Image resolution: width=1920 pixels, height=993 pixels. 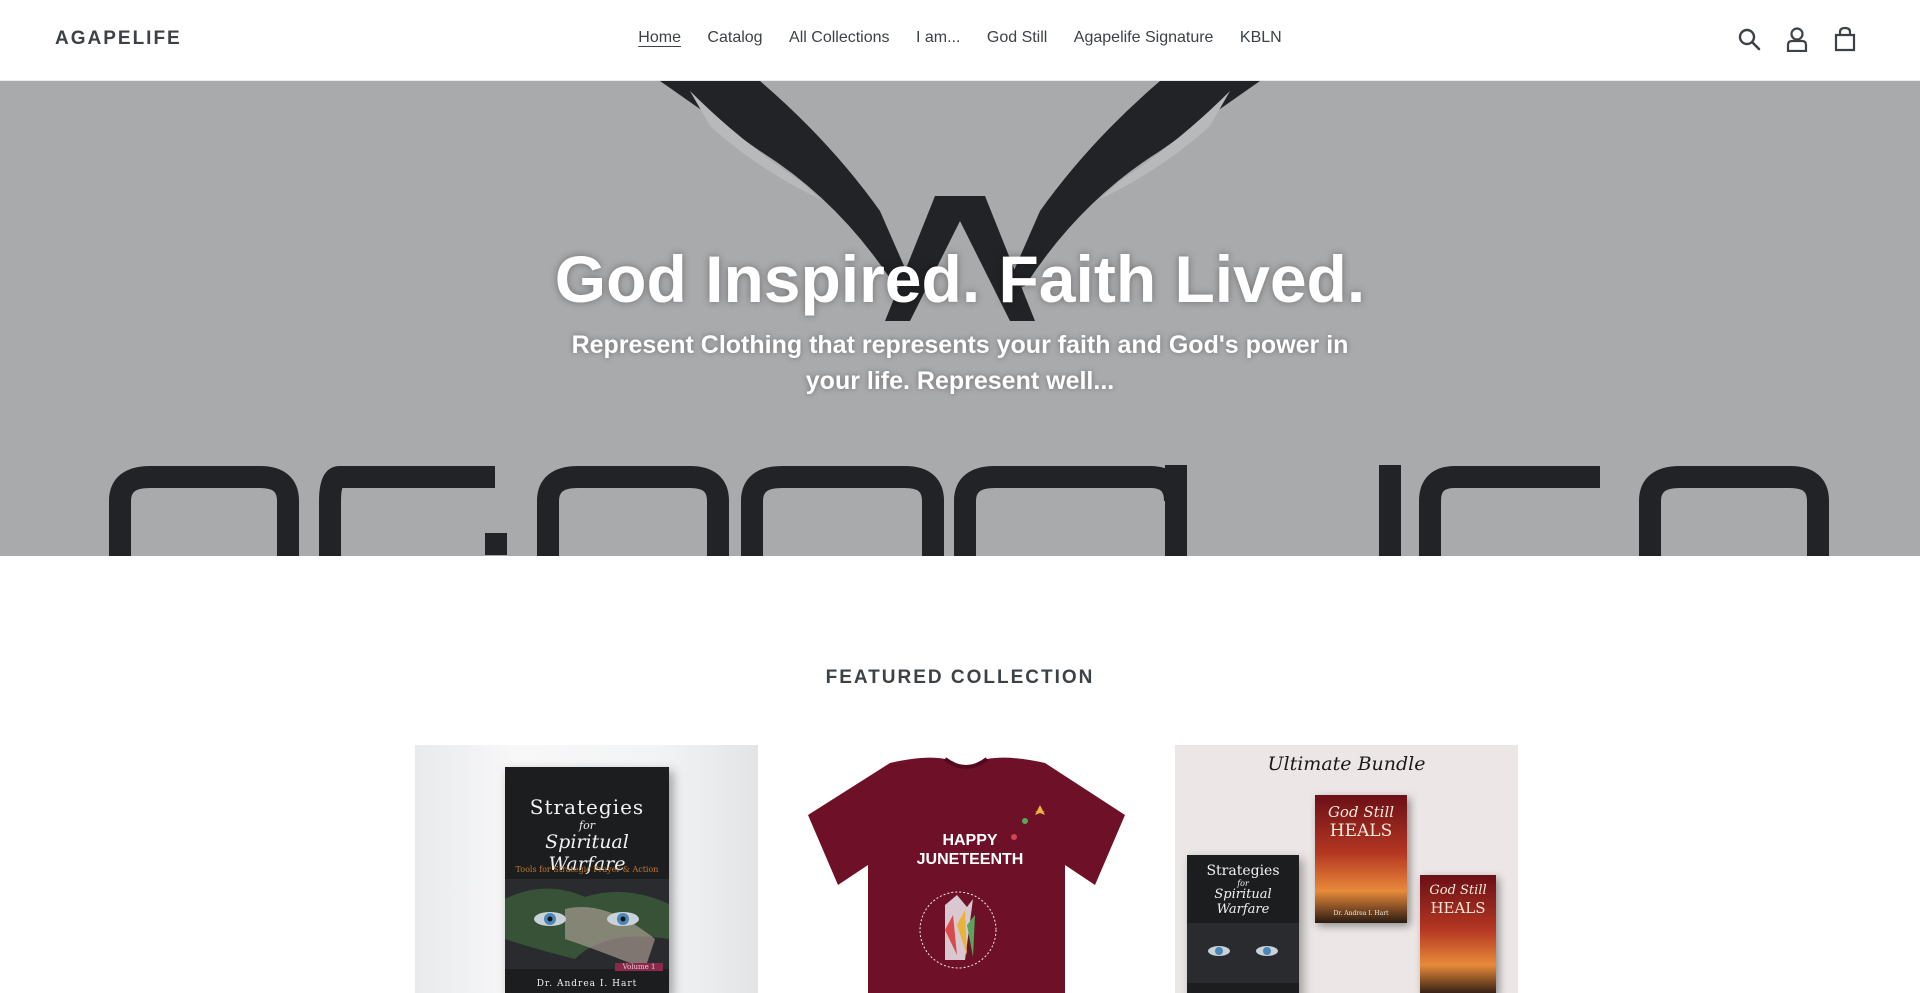 I want to click on account-icon, so click(x=1797, y=39).